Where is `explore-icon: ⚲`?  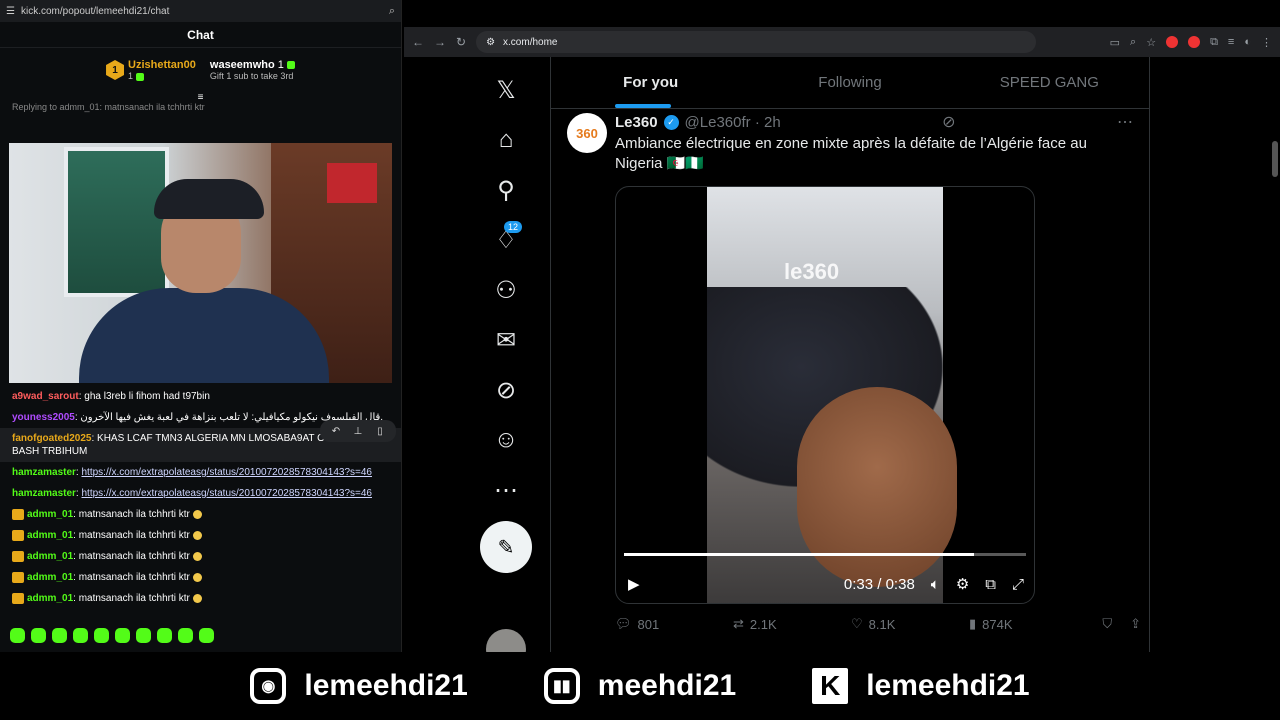
explore-icon: ⚲ is located at coordinates (506, 190).